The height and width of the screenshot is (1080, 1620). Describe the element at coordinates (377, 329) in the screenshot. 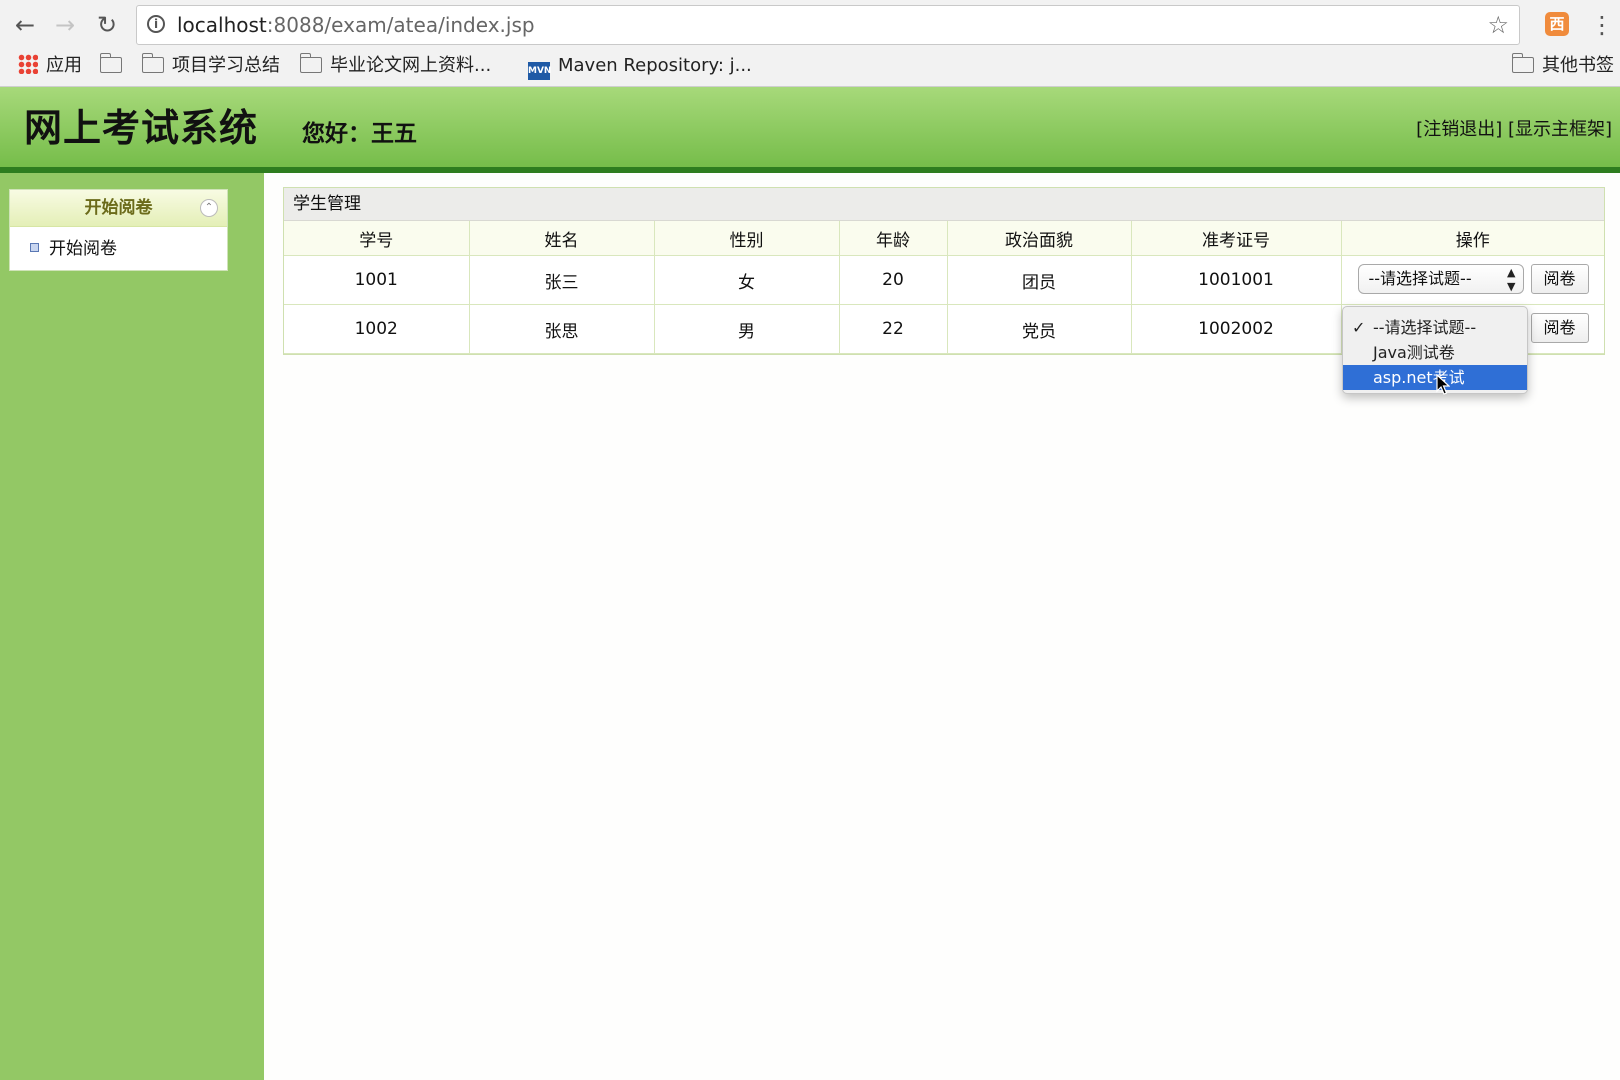

I see `cell-student-id: 1002` at that location.